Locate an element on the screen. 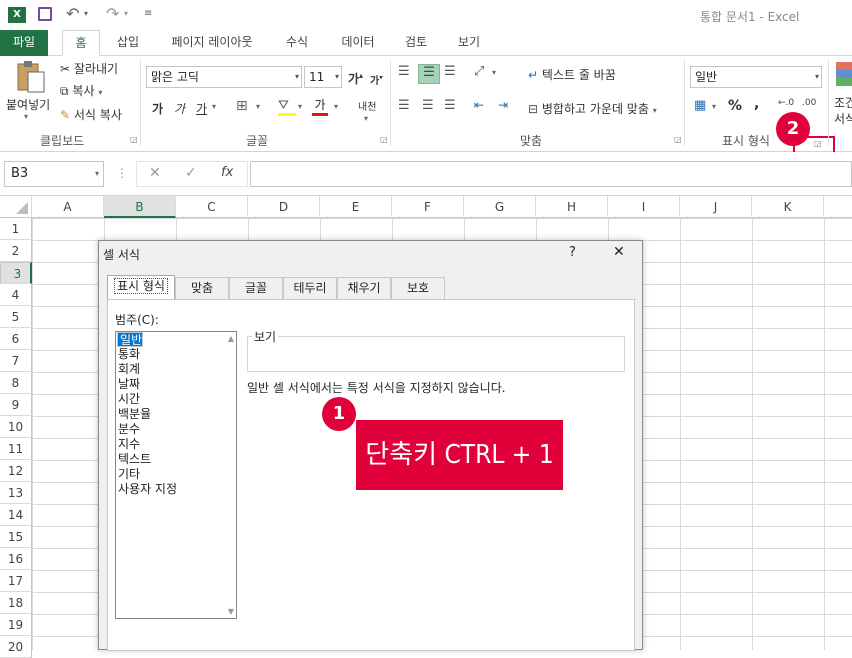 The image size is (852, 658). enter-icon: ✓ is located at coordinates (191, 173).